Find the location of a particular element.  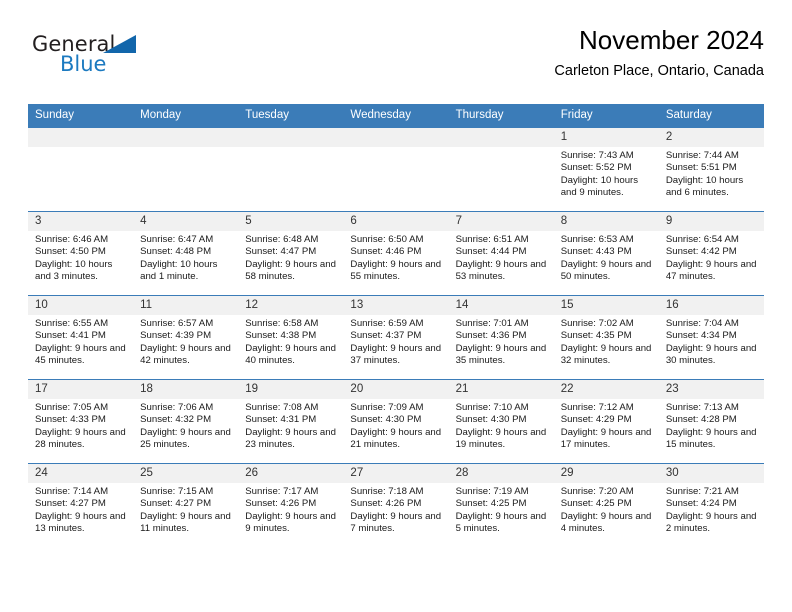

day-number: 24 is located at coordinates (81, 473).